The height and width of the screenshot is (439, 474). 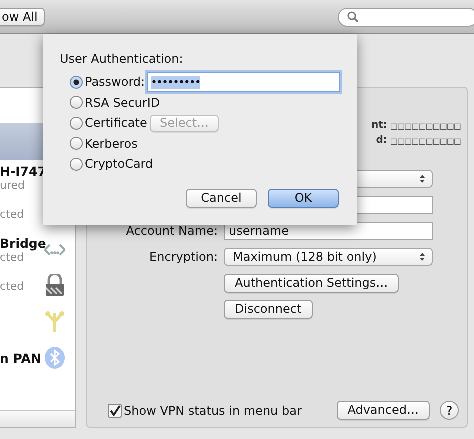 I want to click on radio-label: Password:, so click(x=115, y=82).